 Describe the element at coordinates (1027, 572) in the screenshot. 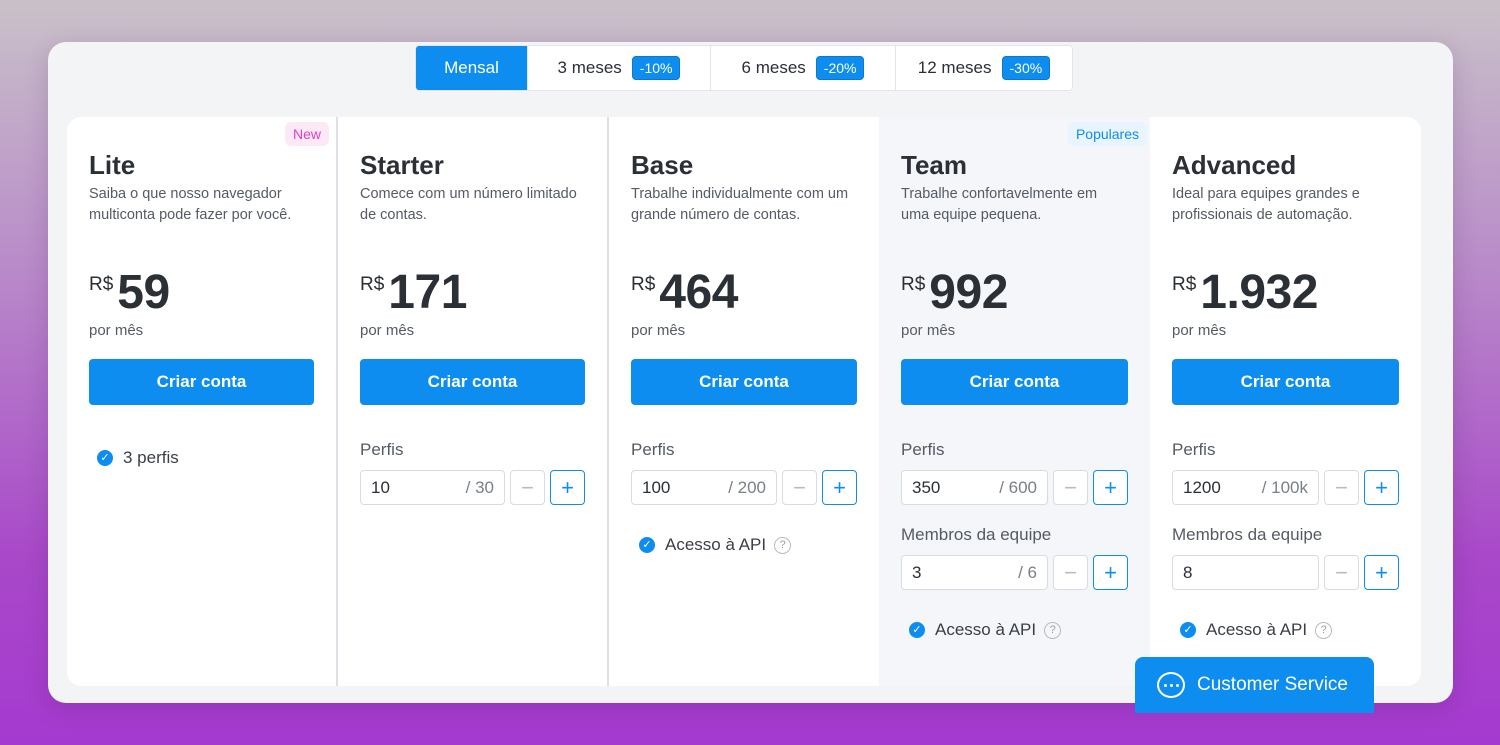

I see `members-max: / 6` at that location.